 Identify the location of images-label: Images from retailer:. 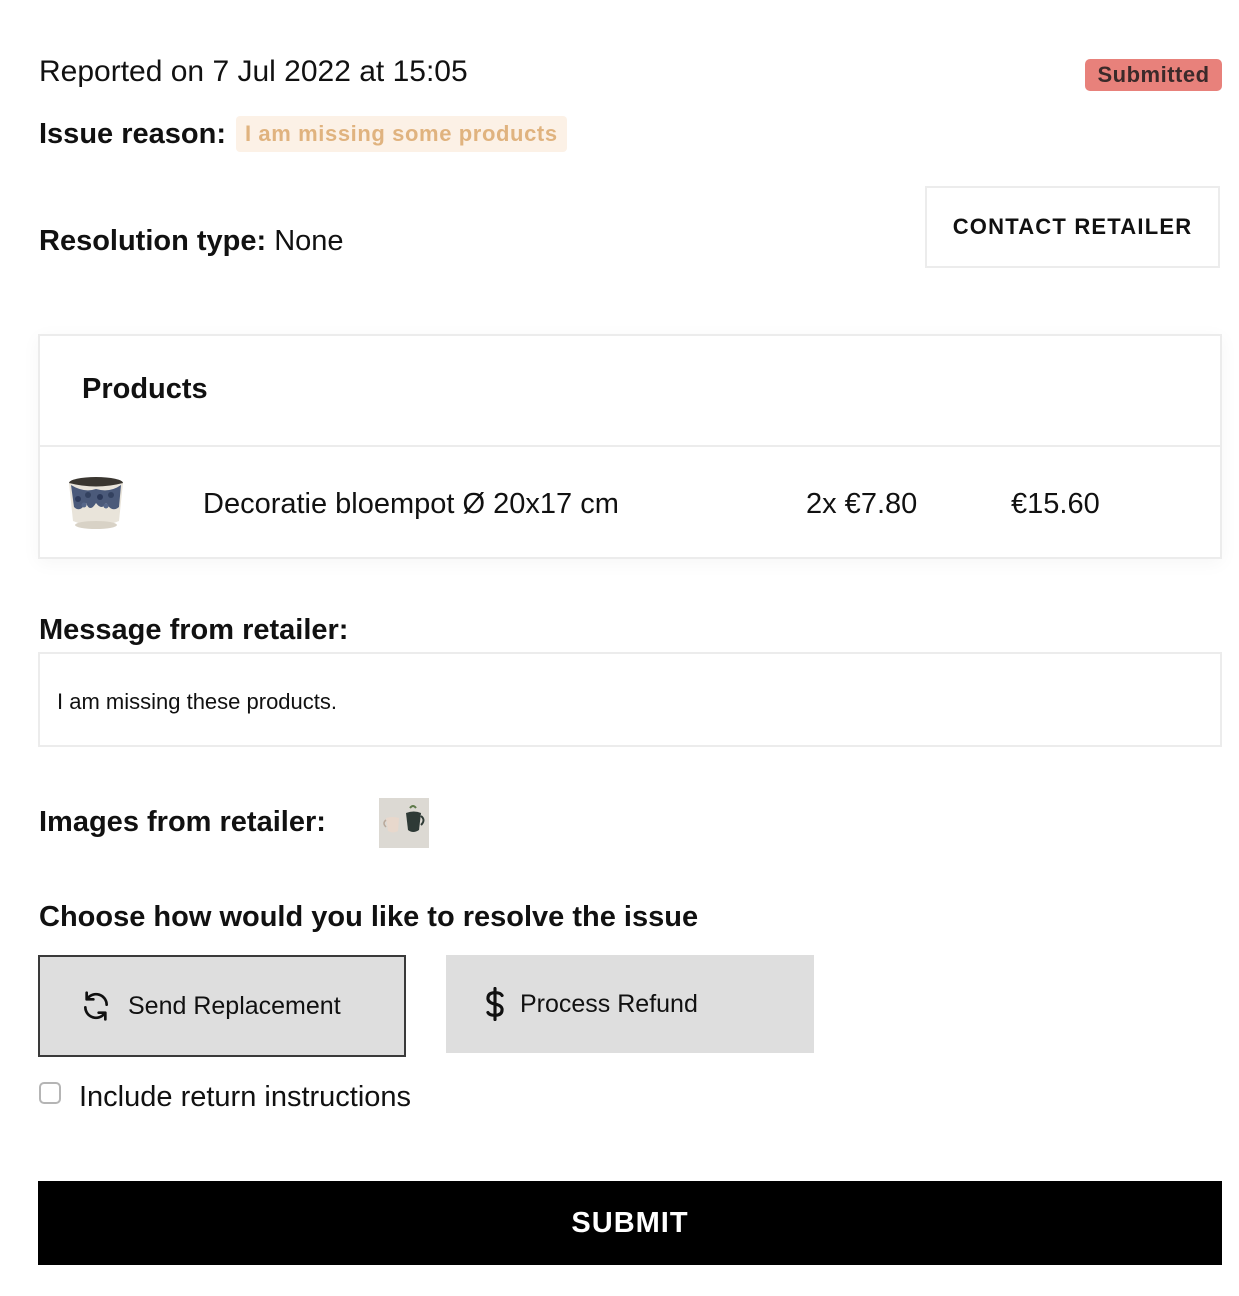
(182, 822).